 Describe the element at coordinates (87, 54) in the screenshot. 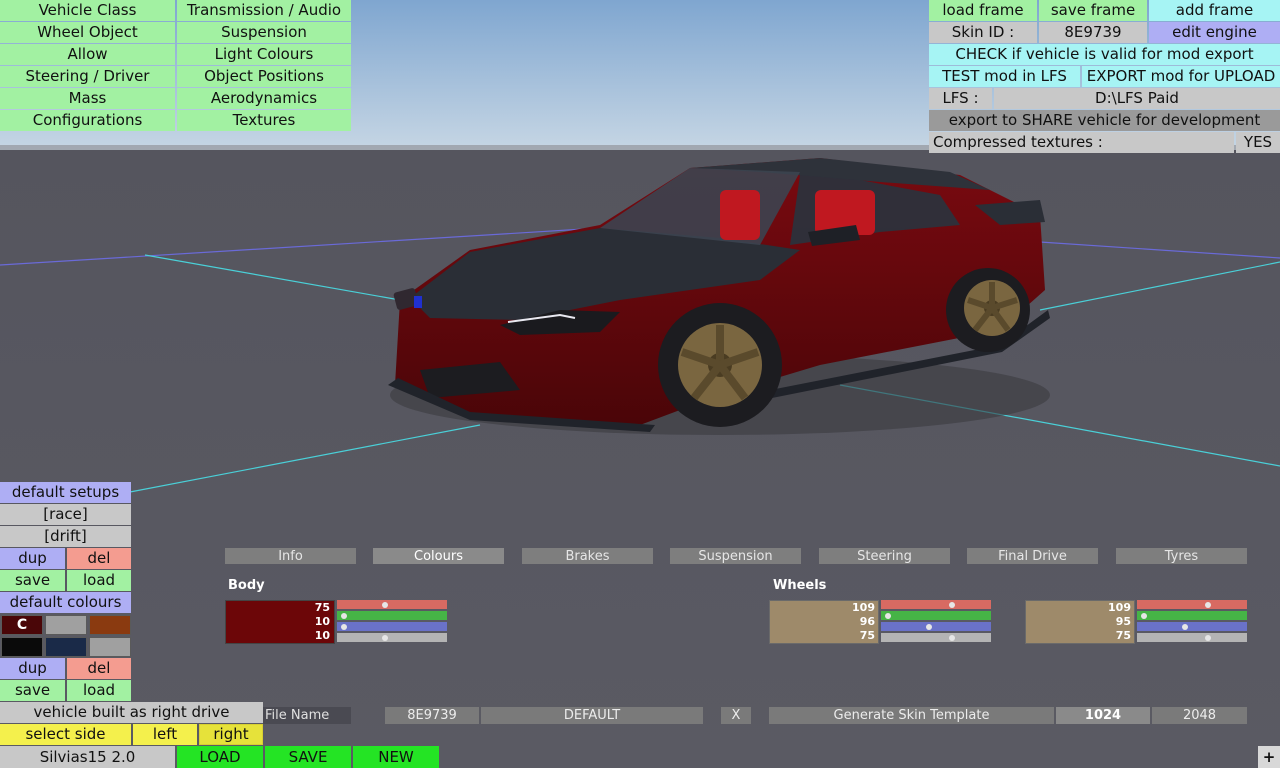

I see `allow-button: Allow` at that location.